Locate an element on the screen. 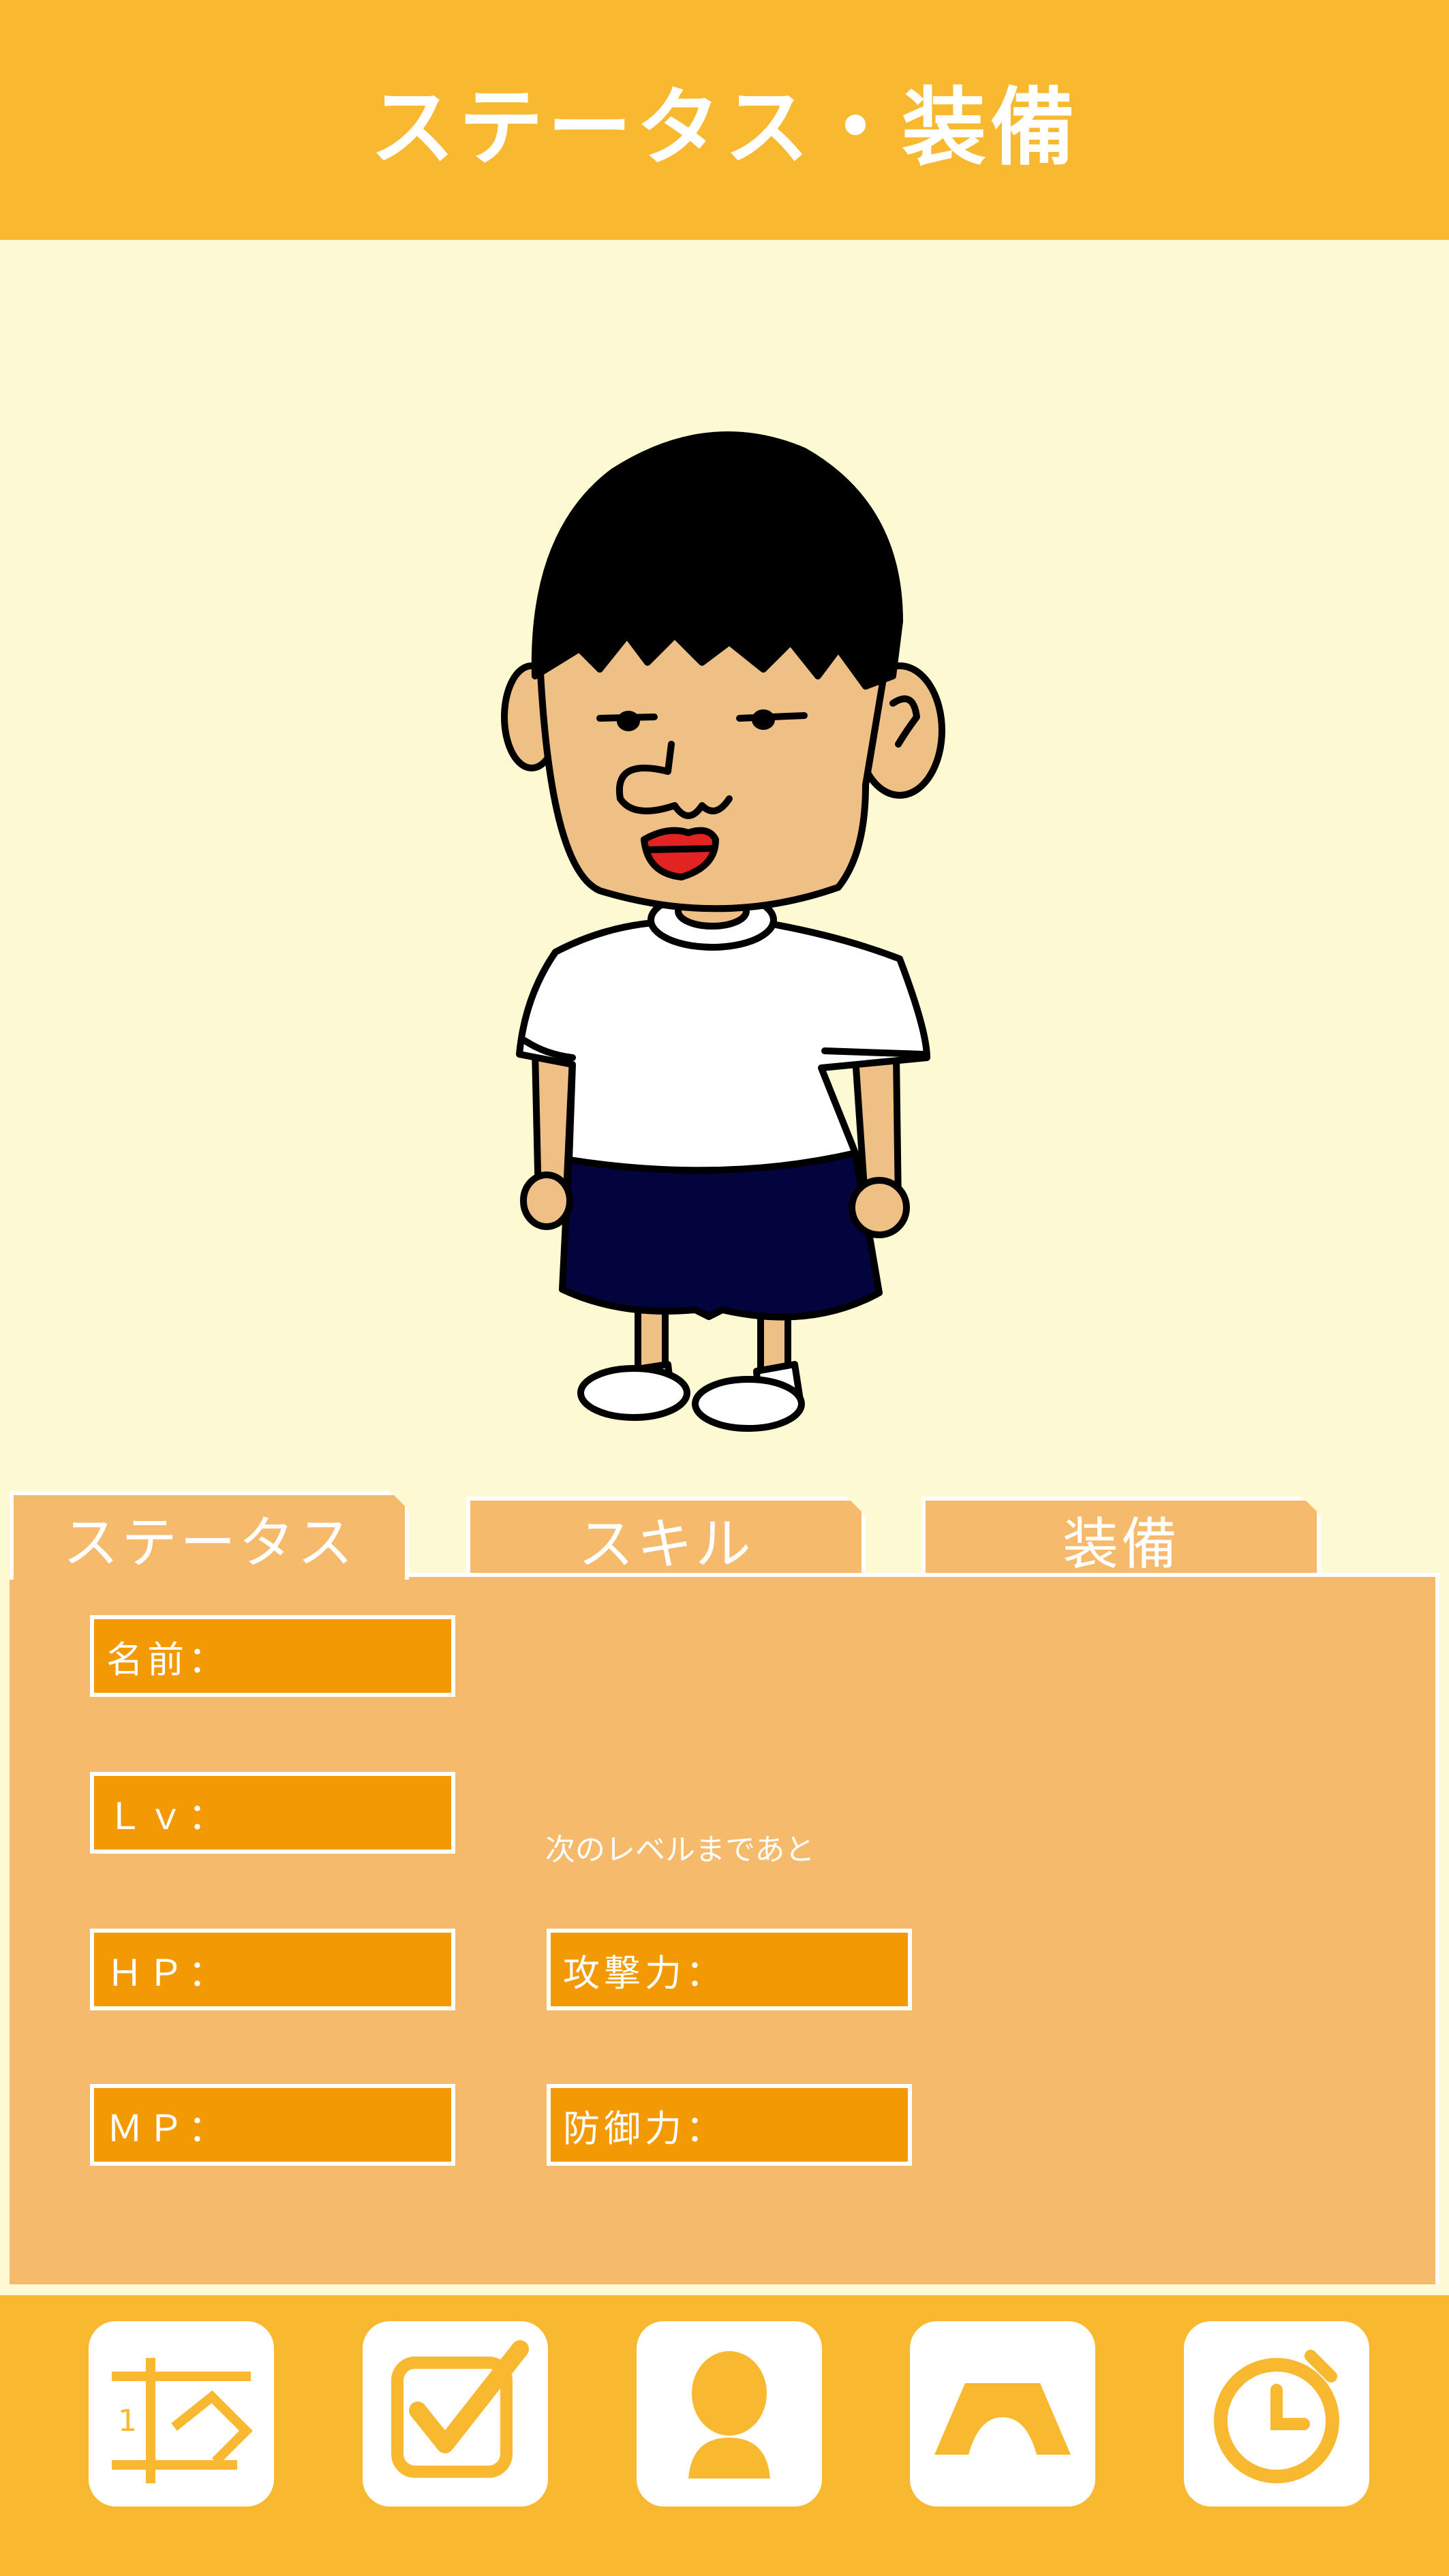 Image resolution: width=1449 pixels, height=2576 pixels. header-bar: ステータス・装備 is located at coordinates (724, 120).